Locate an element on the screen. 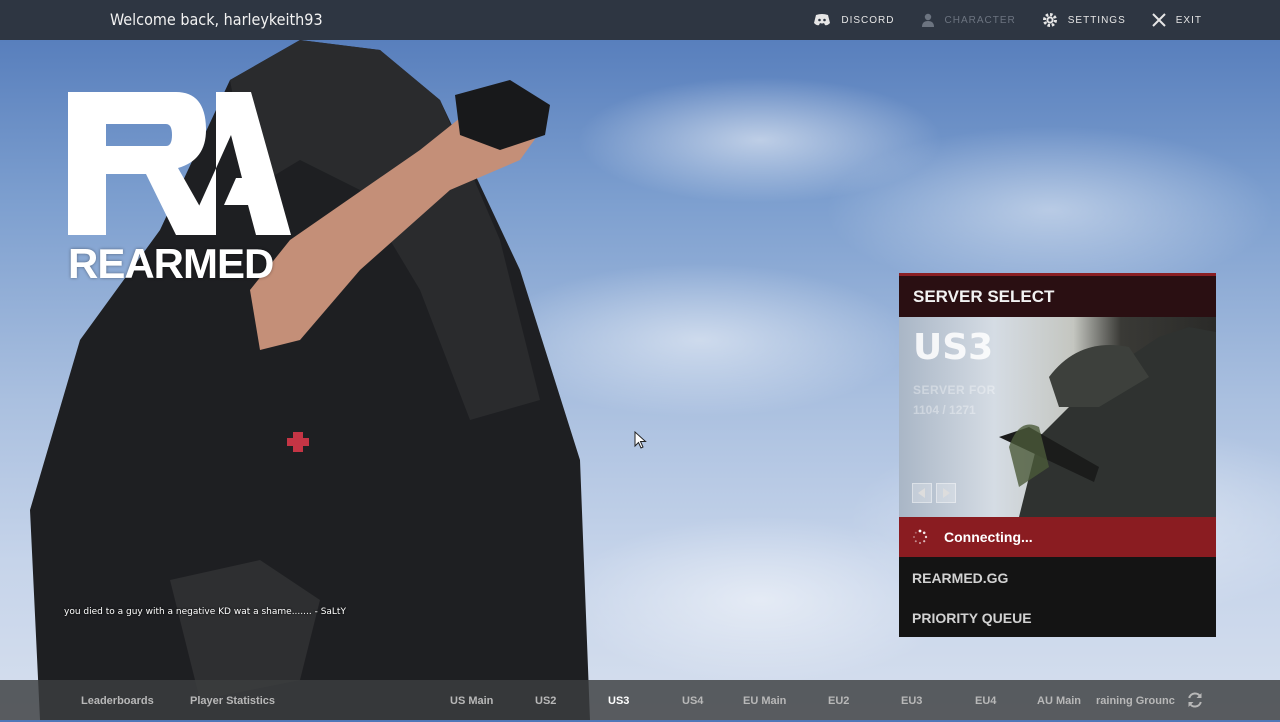 Image resolution: width=1280 pixels, height=722 pixels. exit-button: EXIT is located at coordinates (1177, 20).